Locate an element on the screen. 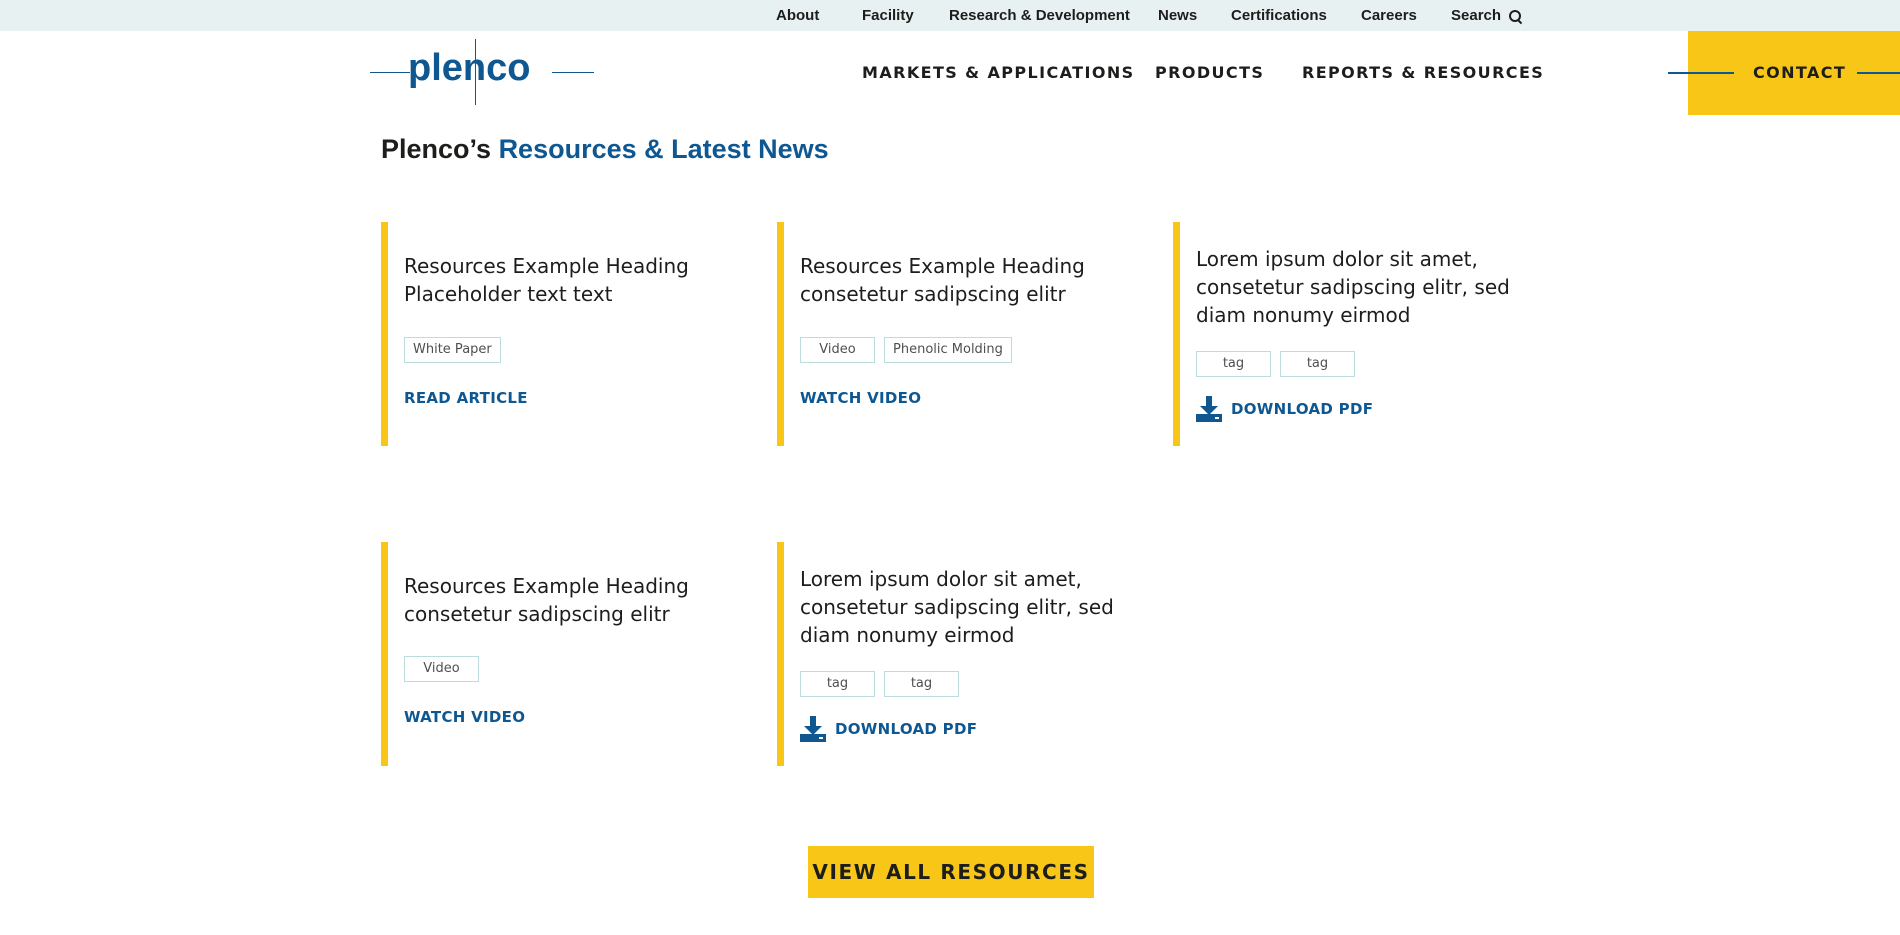  card-tags: Video Phenolic Molding is located at coordinates (906, 350).